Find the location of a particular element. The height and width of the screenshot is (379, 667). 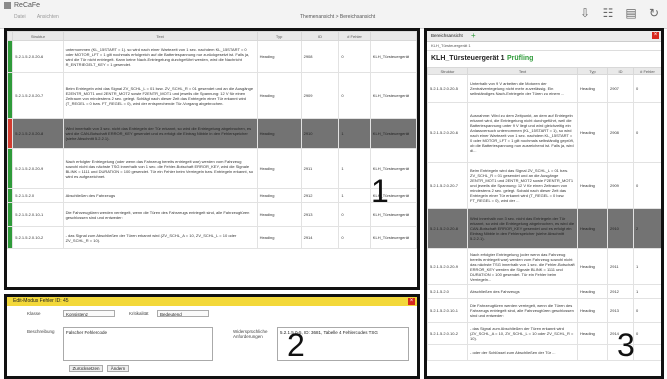

app-logo-icon is located at coordinates (7, 5).